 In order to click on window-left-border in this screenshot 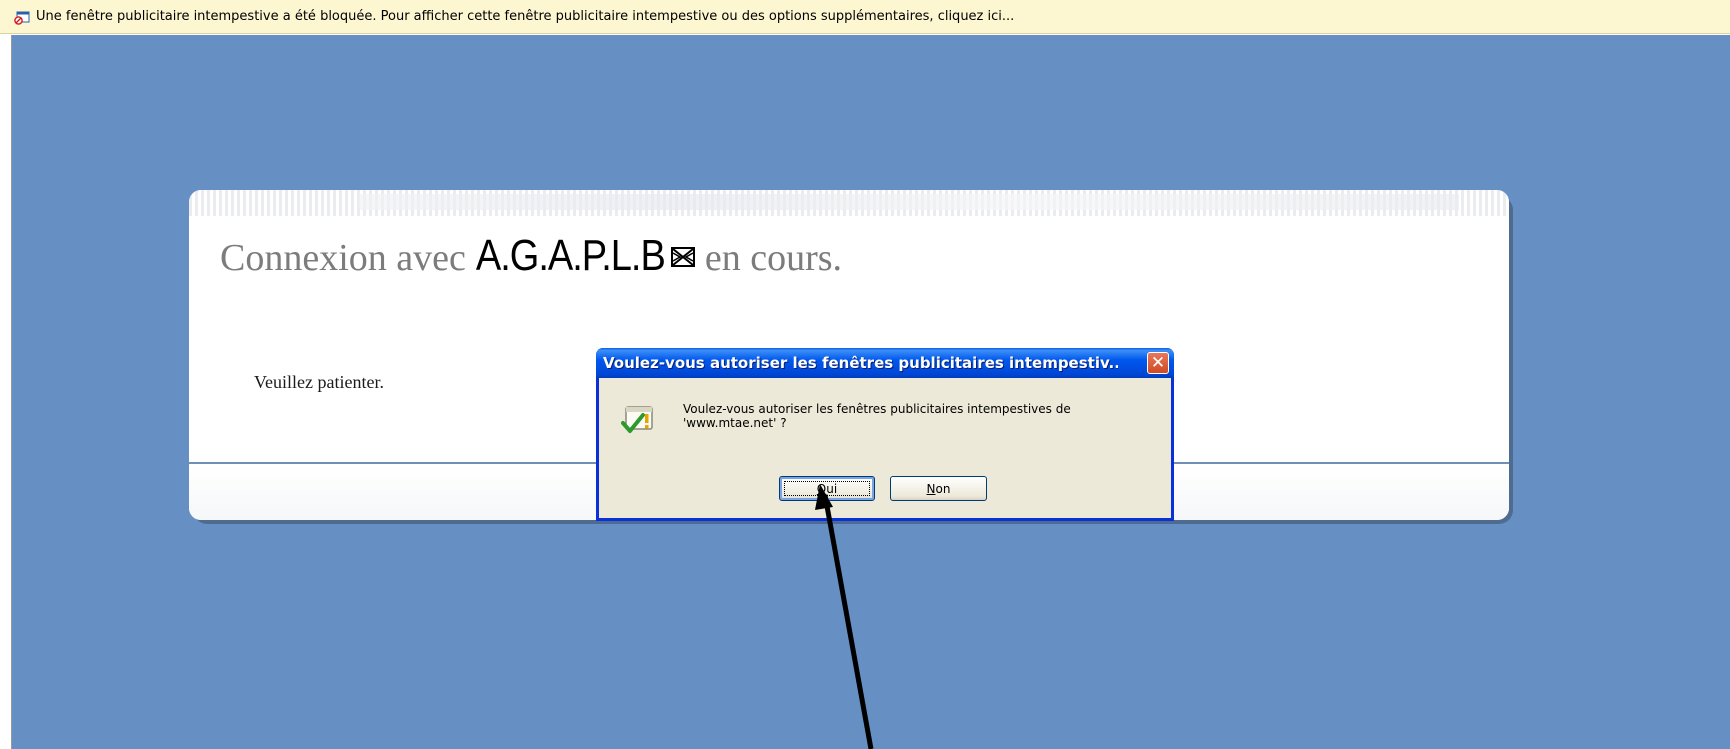, I will do `click(6, 392)`.